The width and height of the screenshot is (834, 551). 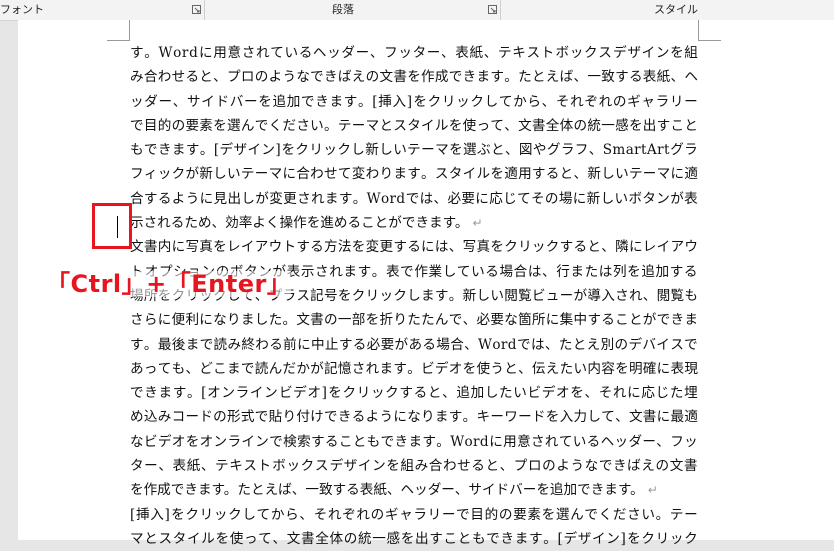 What do you see at coordinates (492, 9) in the screenshot?
I see `paragraph-dialog-launcher-icon` at bounding box center [492, 9].